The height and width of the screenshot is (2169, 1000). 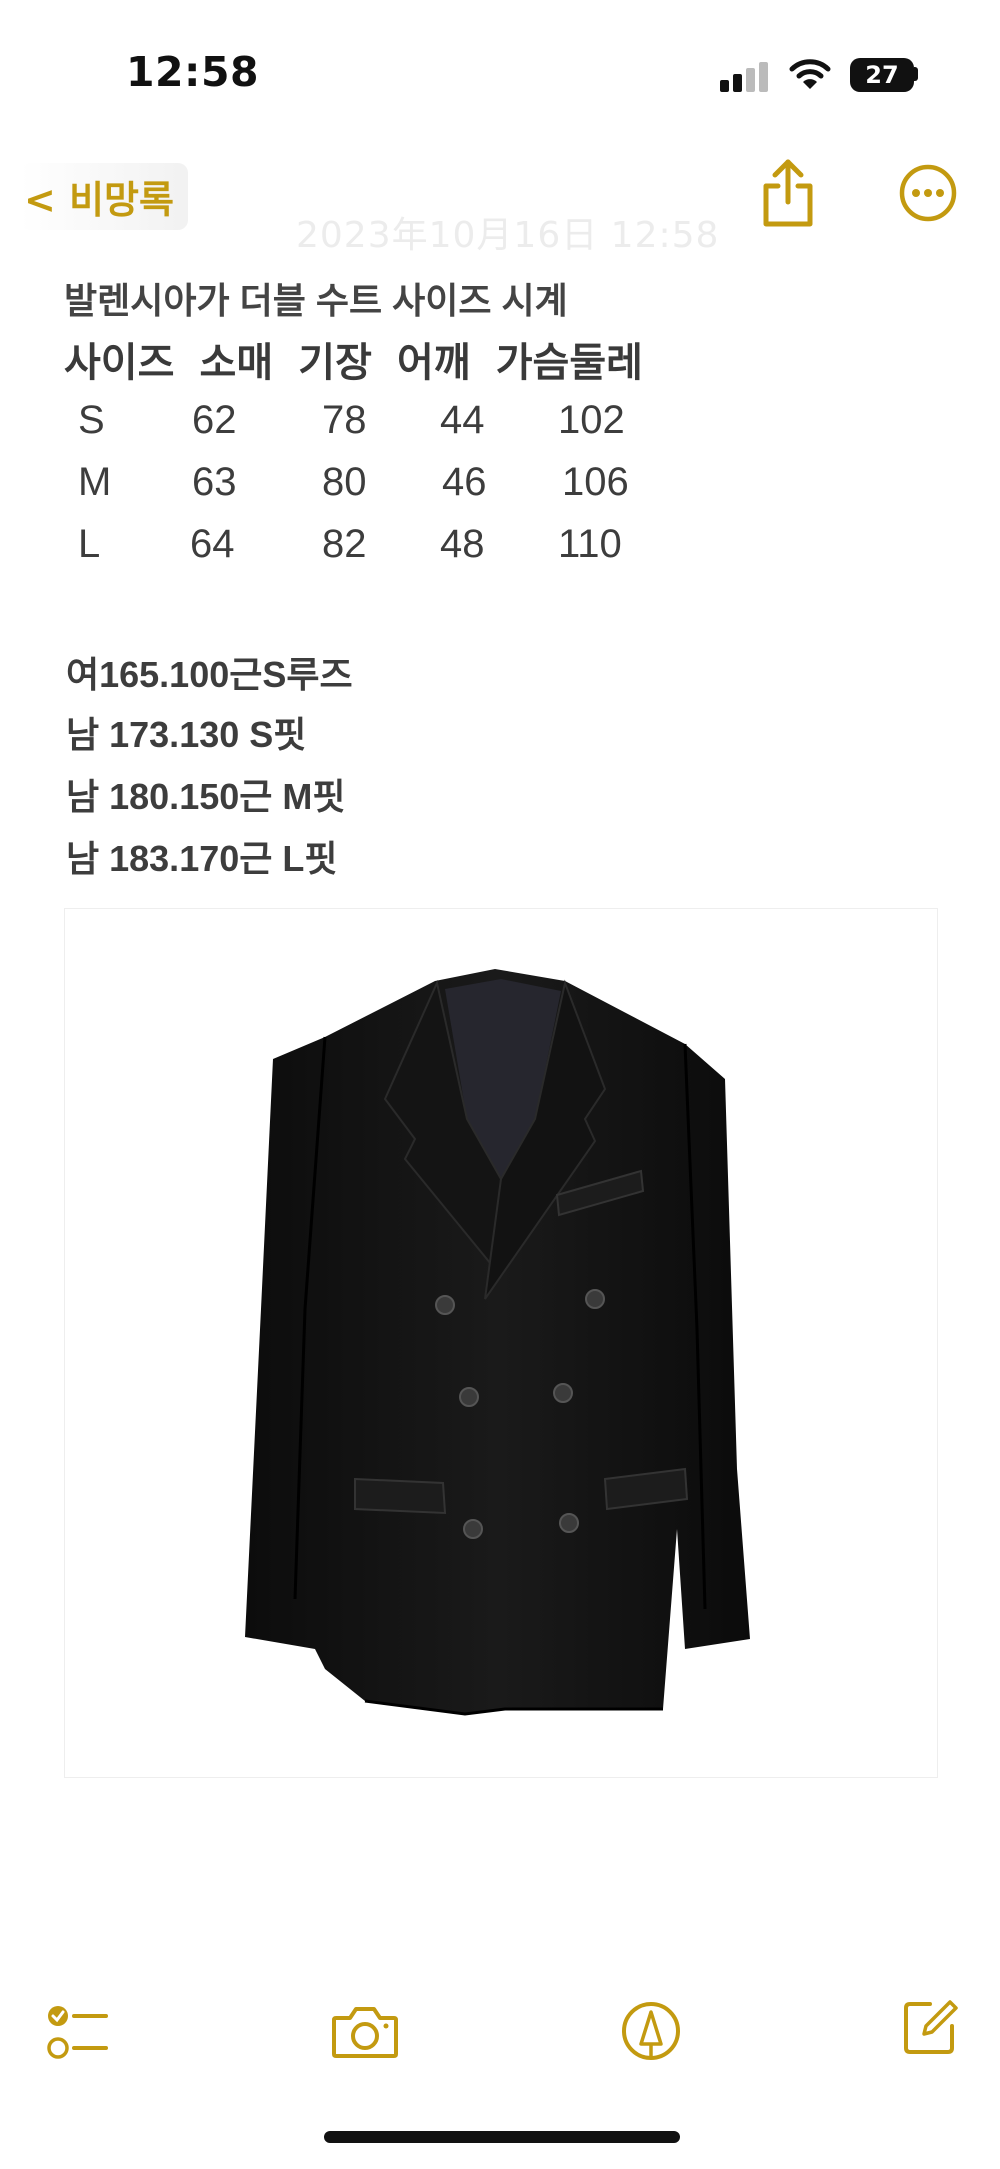 What do you see at coordinates (434, 363) in the screenshot?
I see `header-shoulder: 어깨` at bounding box center [434, 363].